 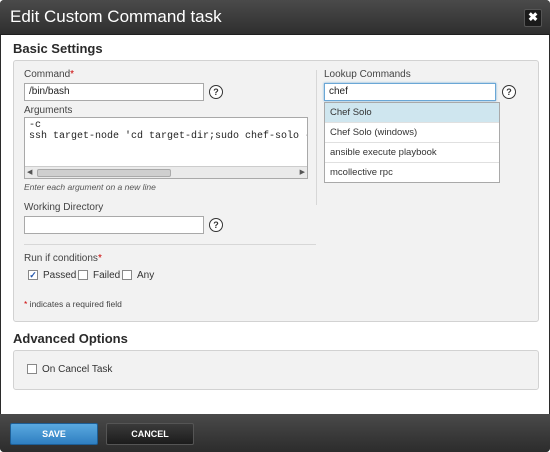 I want to click on checkmark-icon: ✓, so click(x=33, y=275).